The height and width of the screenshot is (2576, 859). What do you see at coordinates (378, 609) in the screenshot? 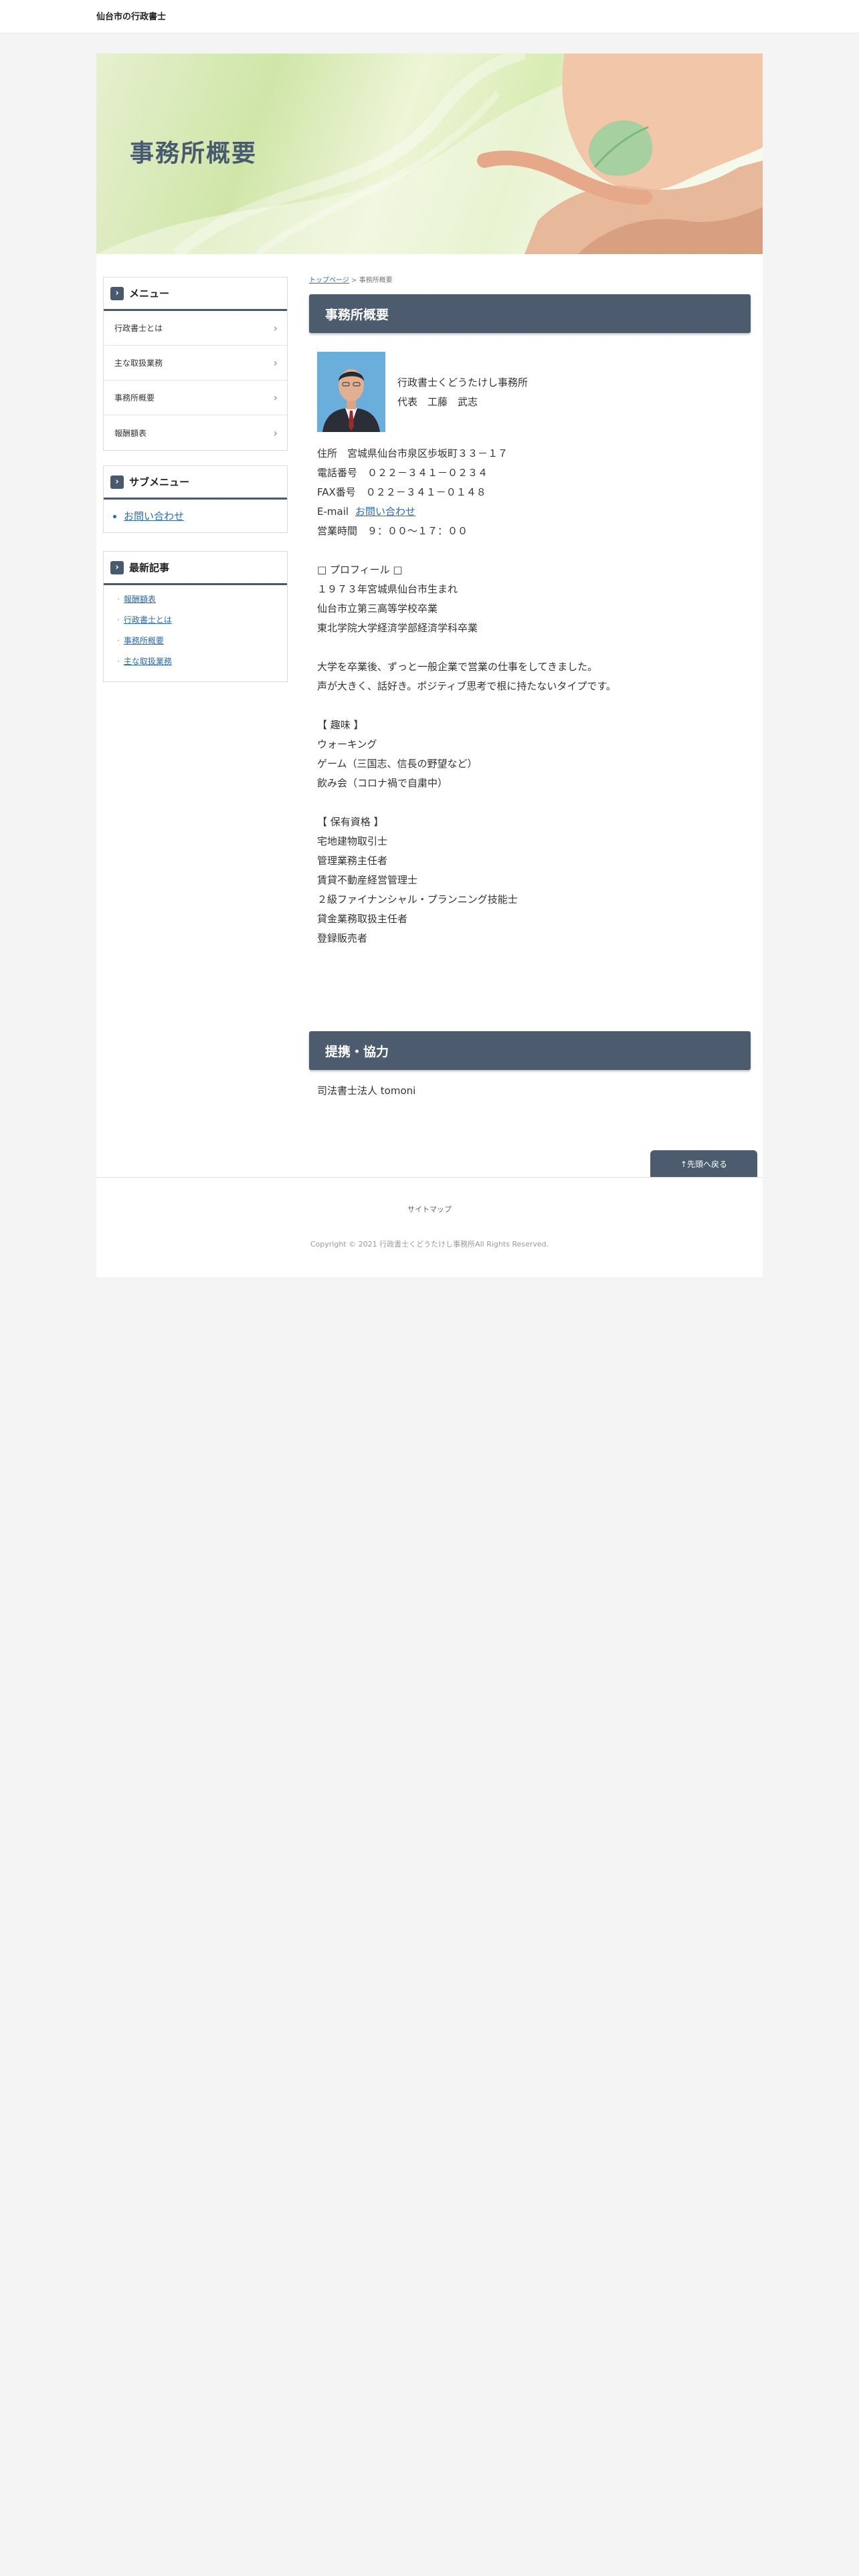
I see `profile-line: 仙台市立第三高等学校卒業` at bounding box center [378, 609].